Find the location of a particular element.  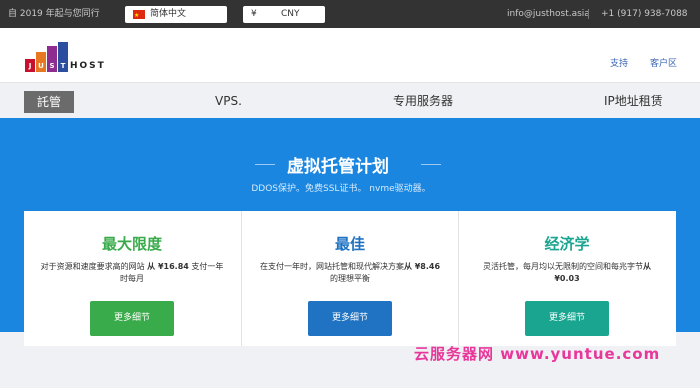

nav-item-dedicated: 专用服务器 is located at coordinates (423, 101).